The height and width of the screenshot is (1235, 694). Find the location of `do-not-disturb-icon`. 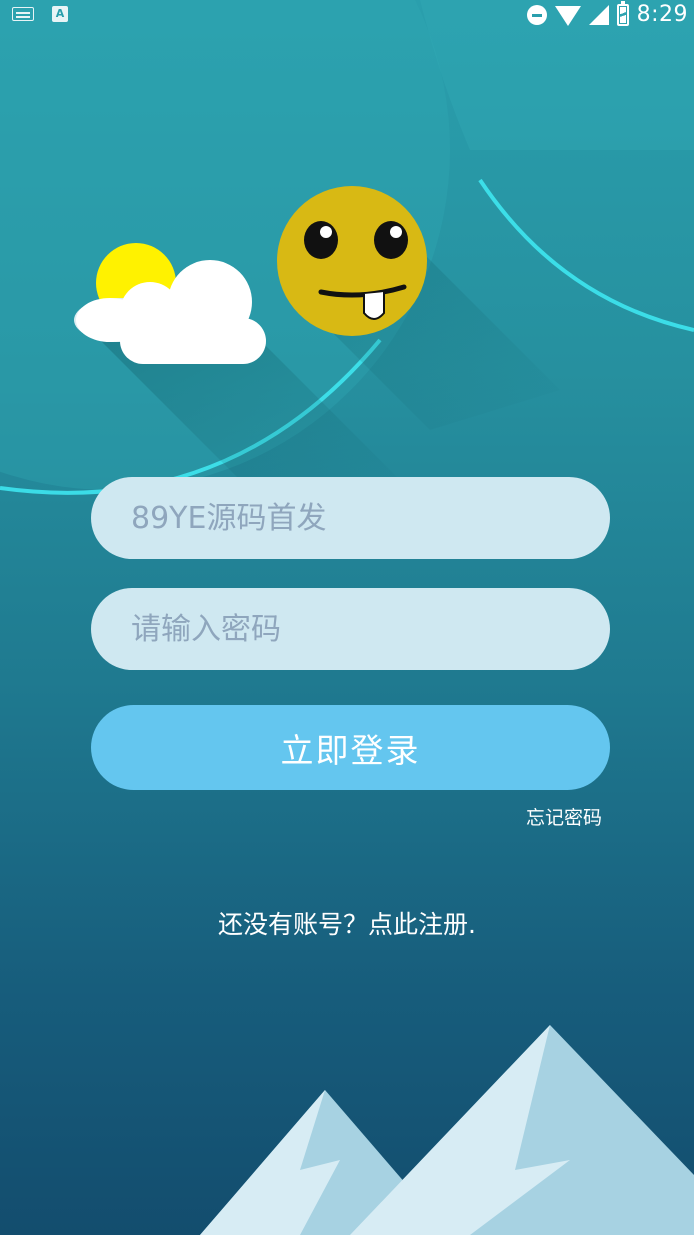

do-not-disturb-icon is located at coordinates (536, 14).